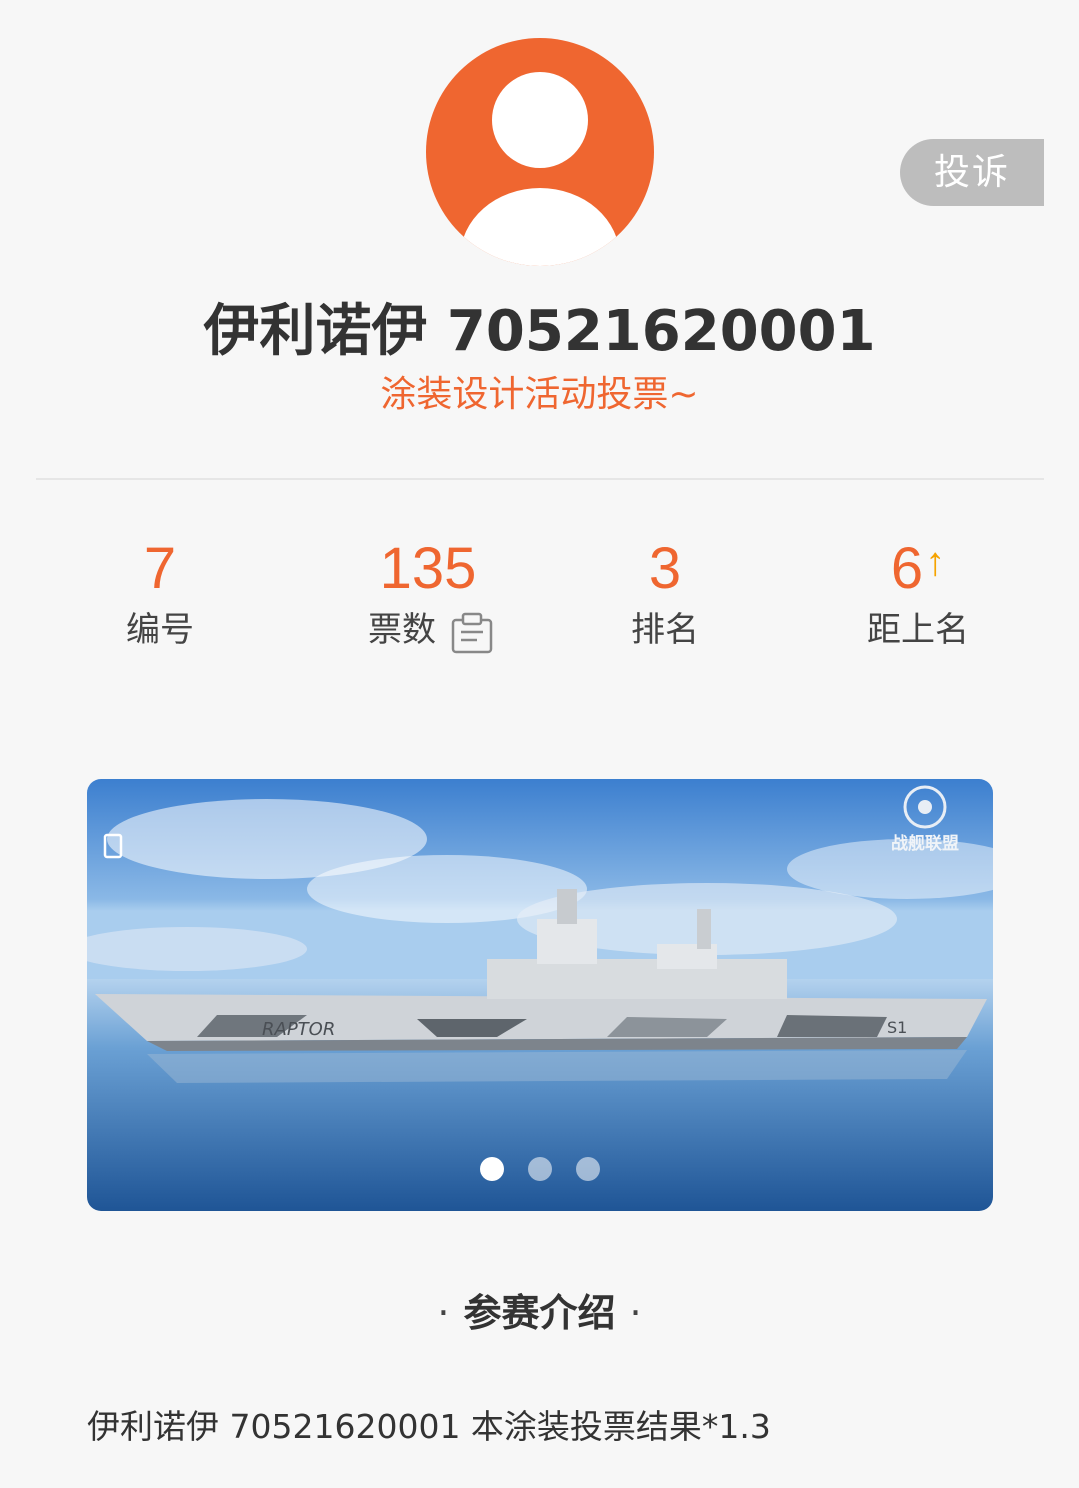 This screenshot has width=1079, height=1488. What do you see at coordinates (925, 843) in the screenshot?
I see `watermark-text: 战舰联盟` at bounding box center [925, 843].